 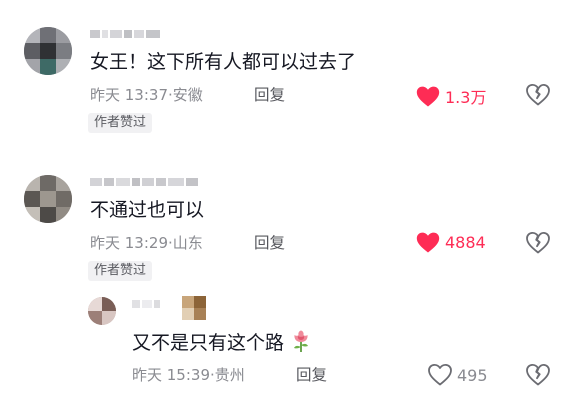 I want to click on comment-meta: 昨天 13:29·山东, so click(x=146, y=243).